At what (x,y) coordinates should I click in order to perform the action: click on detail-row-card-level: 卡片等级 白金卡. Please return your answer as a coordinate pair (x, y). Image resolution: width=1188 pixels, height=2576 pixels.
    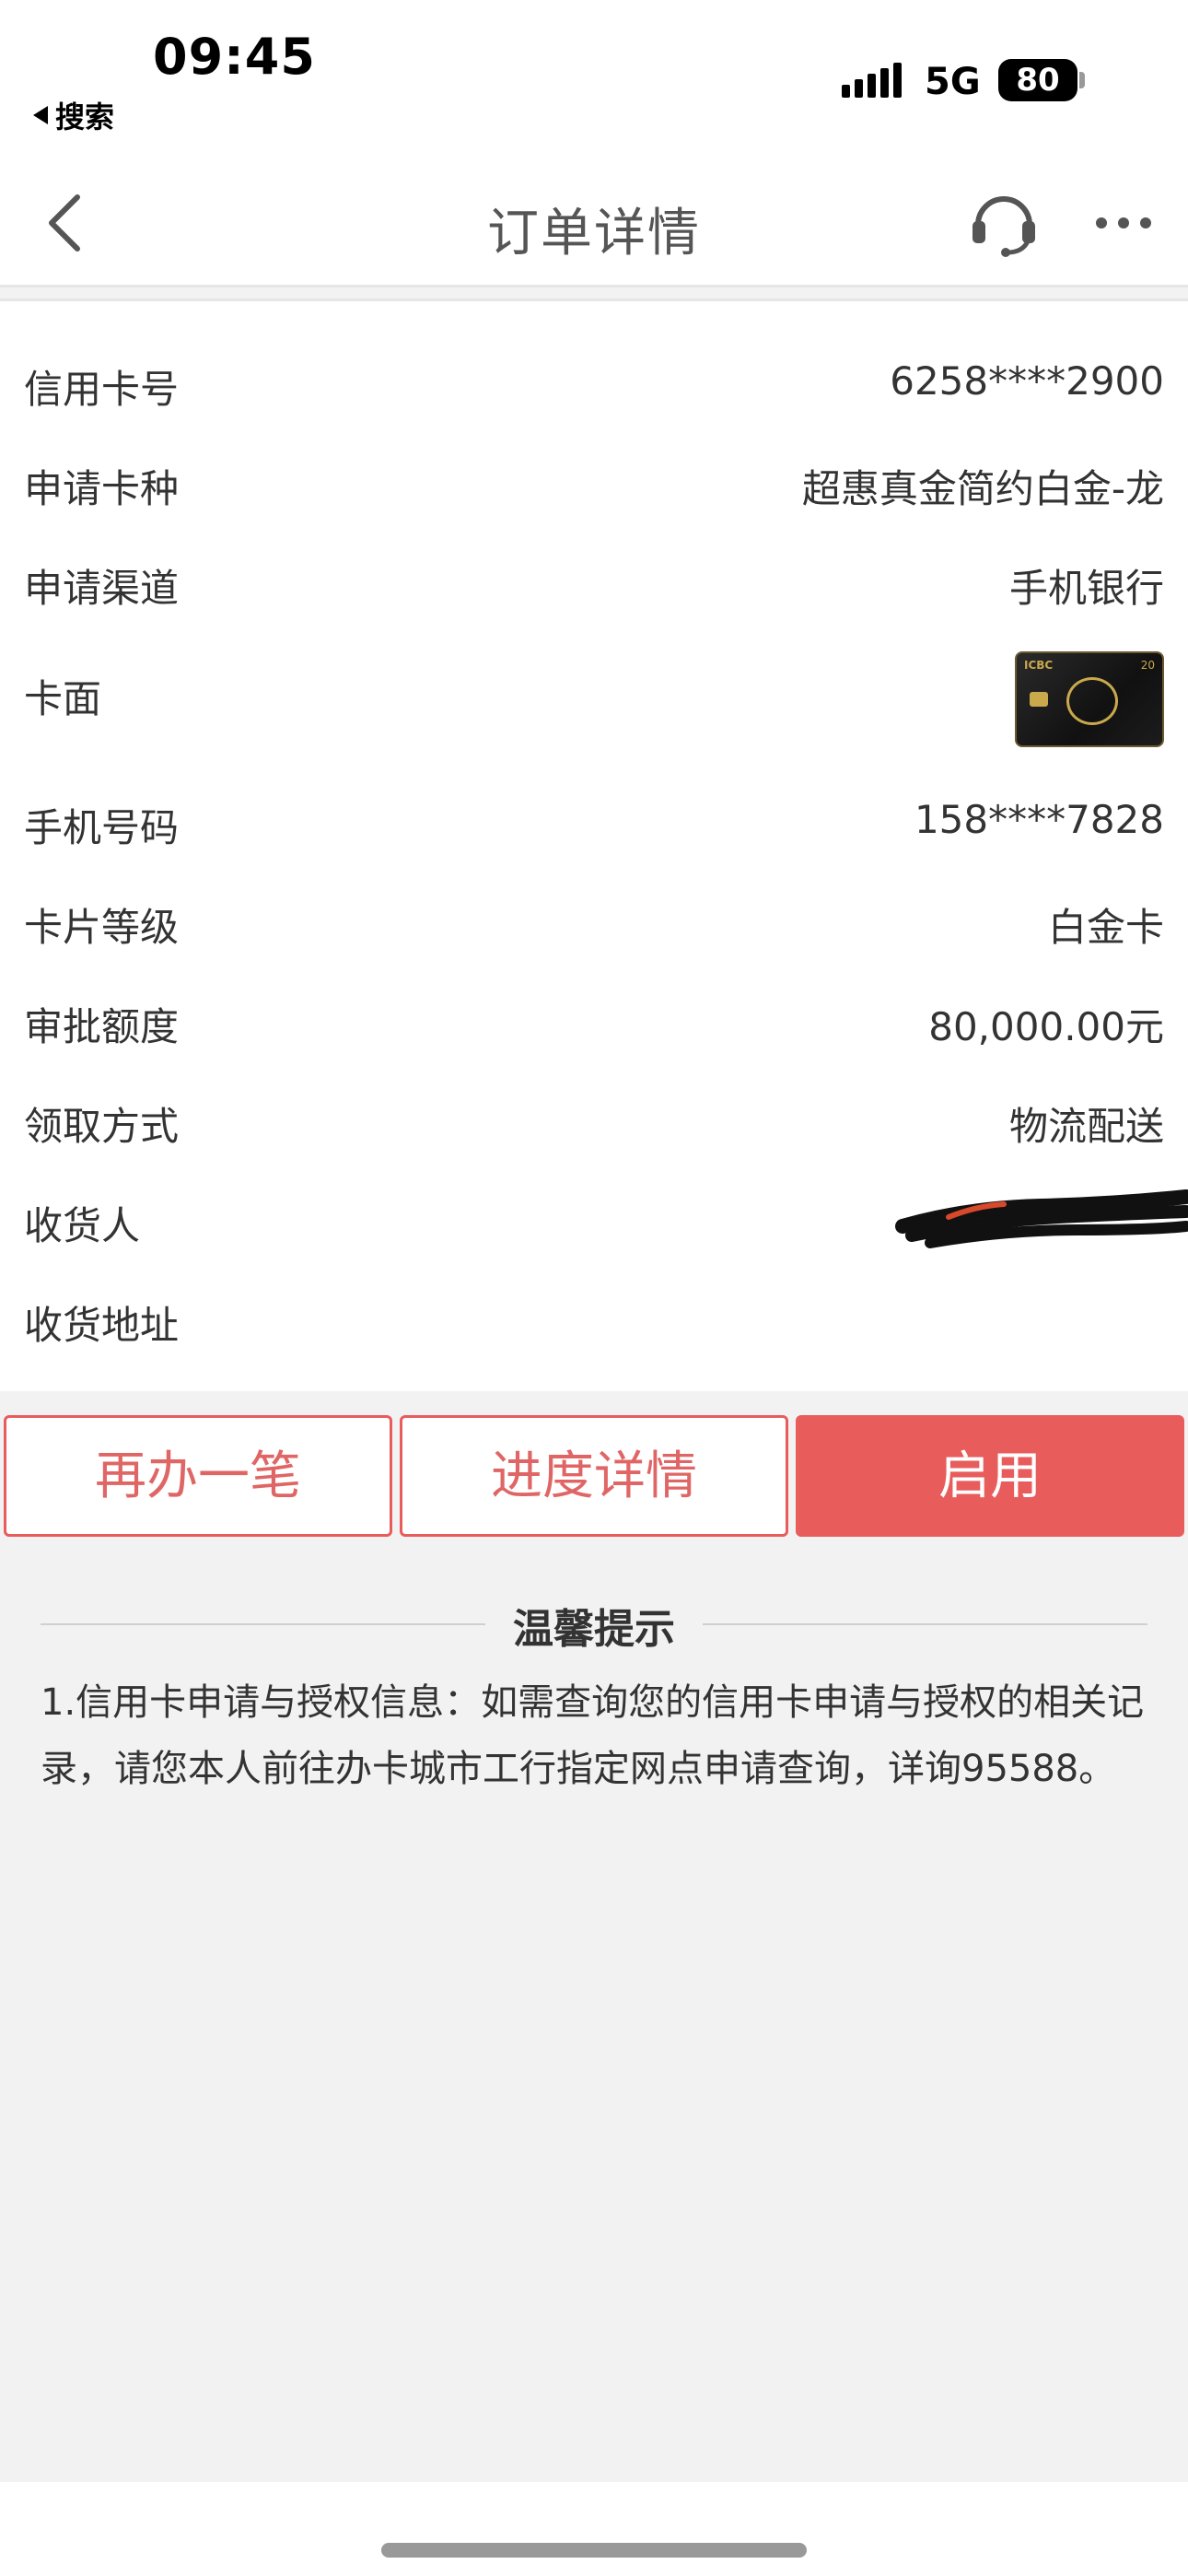
    Looking at the image, I should click on (594, 920).